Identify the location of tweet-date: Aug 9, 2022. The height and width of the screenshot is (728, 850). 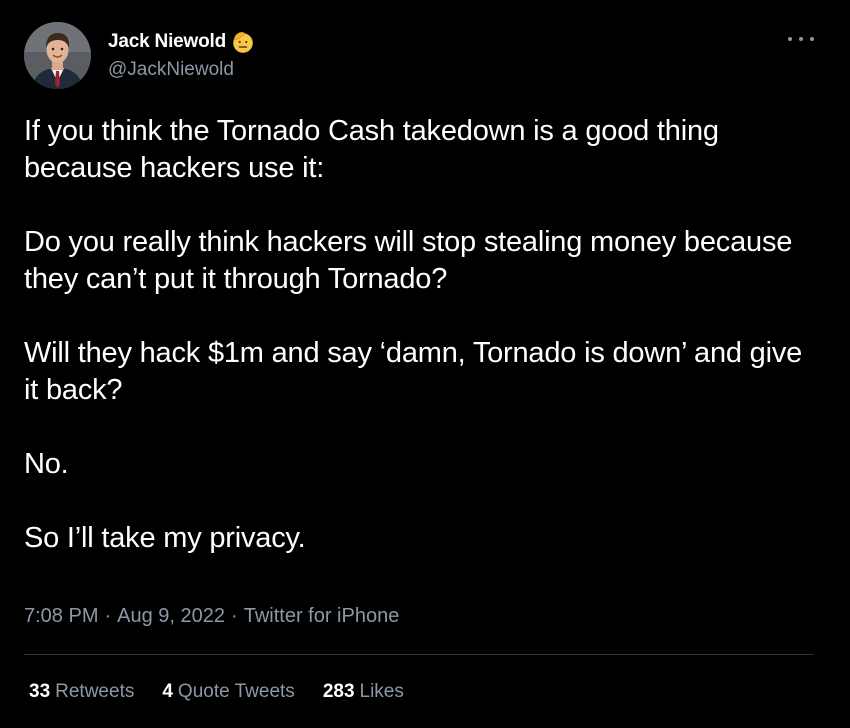
(171, 616).